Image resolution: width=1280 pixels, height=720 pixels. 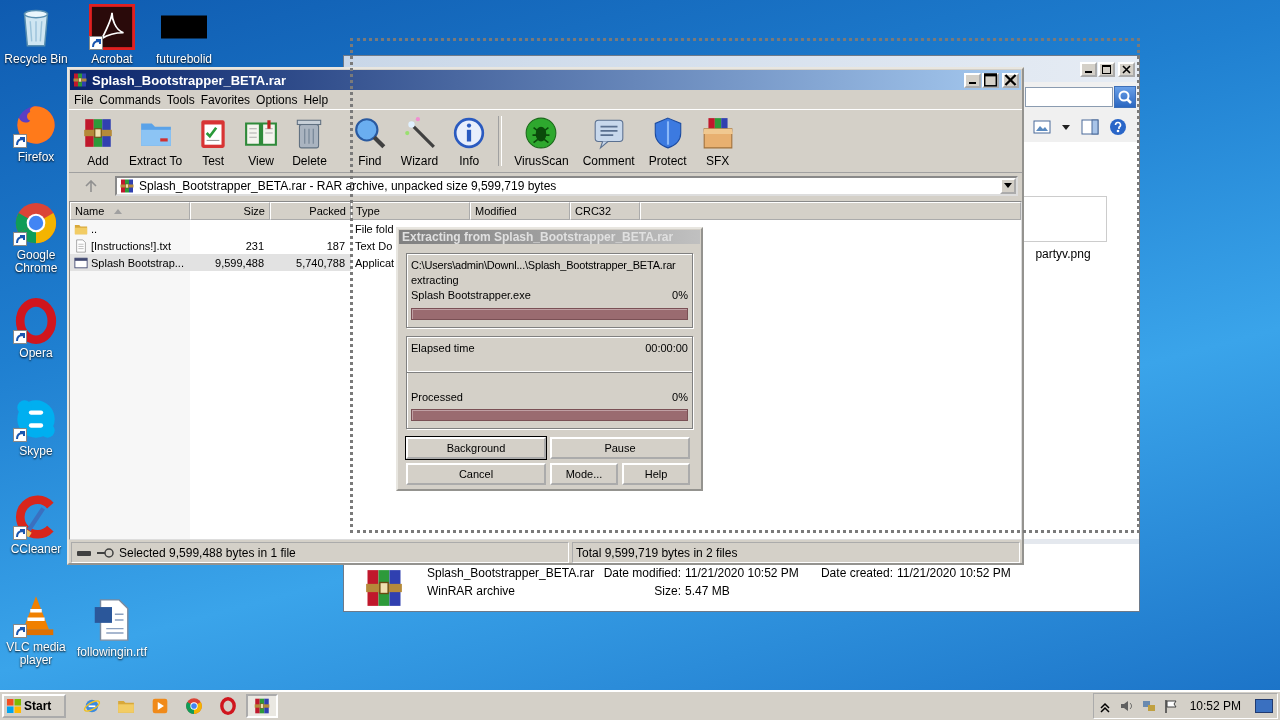 I want to click on label-text: Processed, so click(x=437, y=397).